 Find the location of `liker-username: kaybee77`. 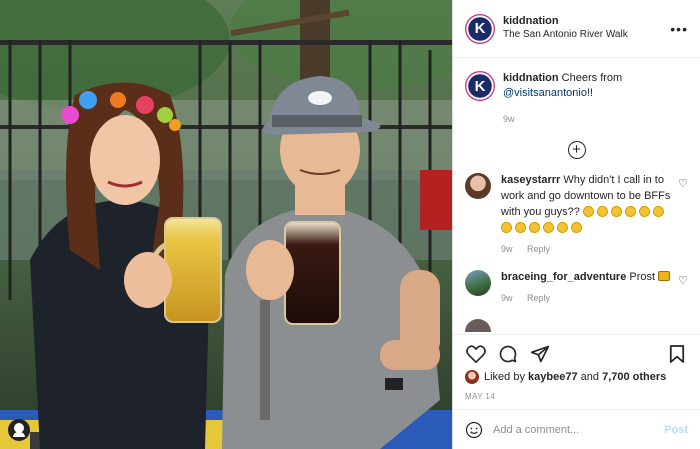

liker-username: kaybee77 is located at coordinates (553, 377).